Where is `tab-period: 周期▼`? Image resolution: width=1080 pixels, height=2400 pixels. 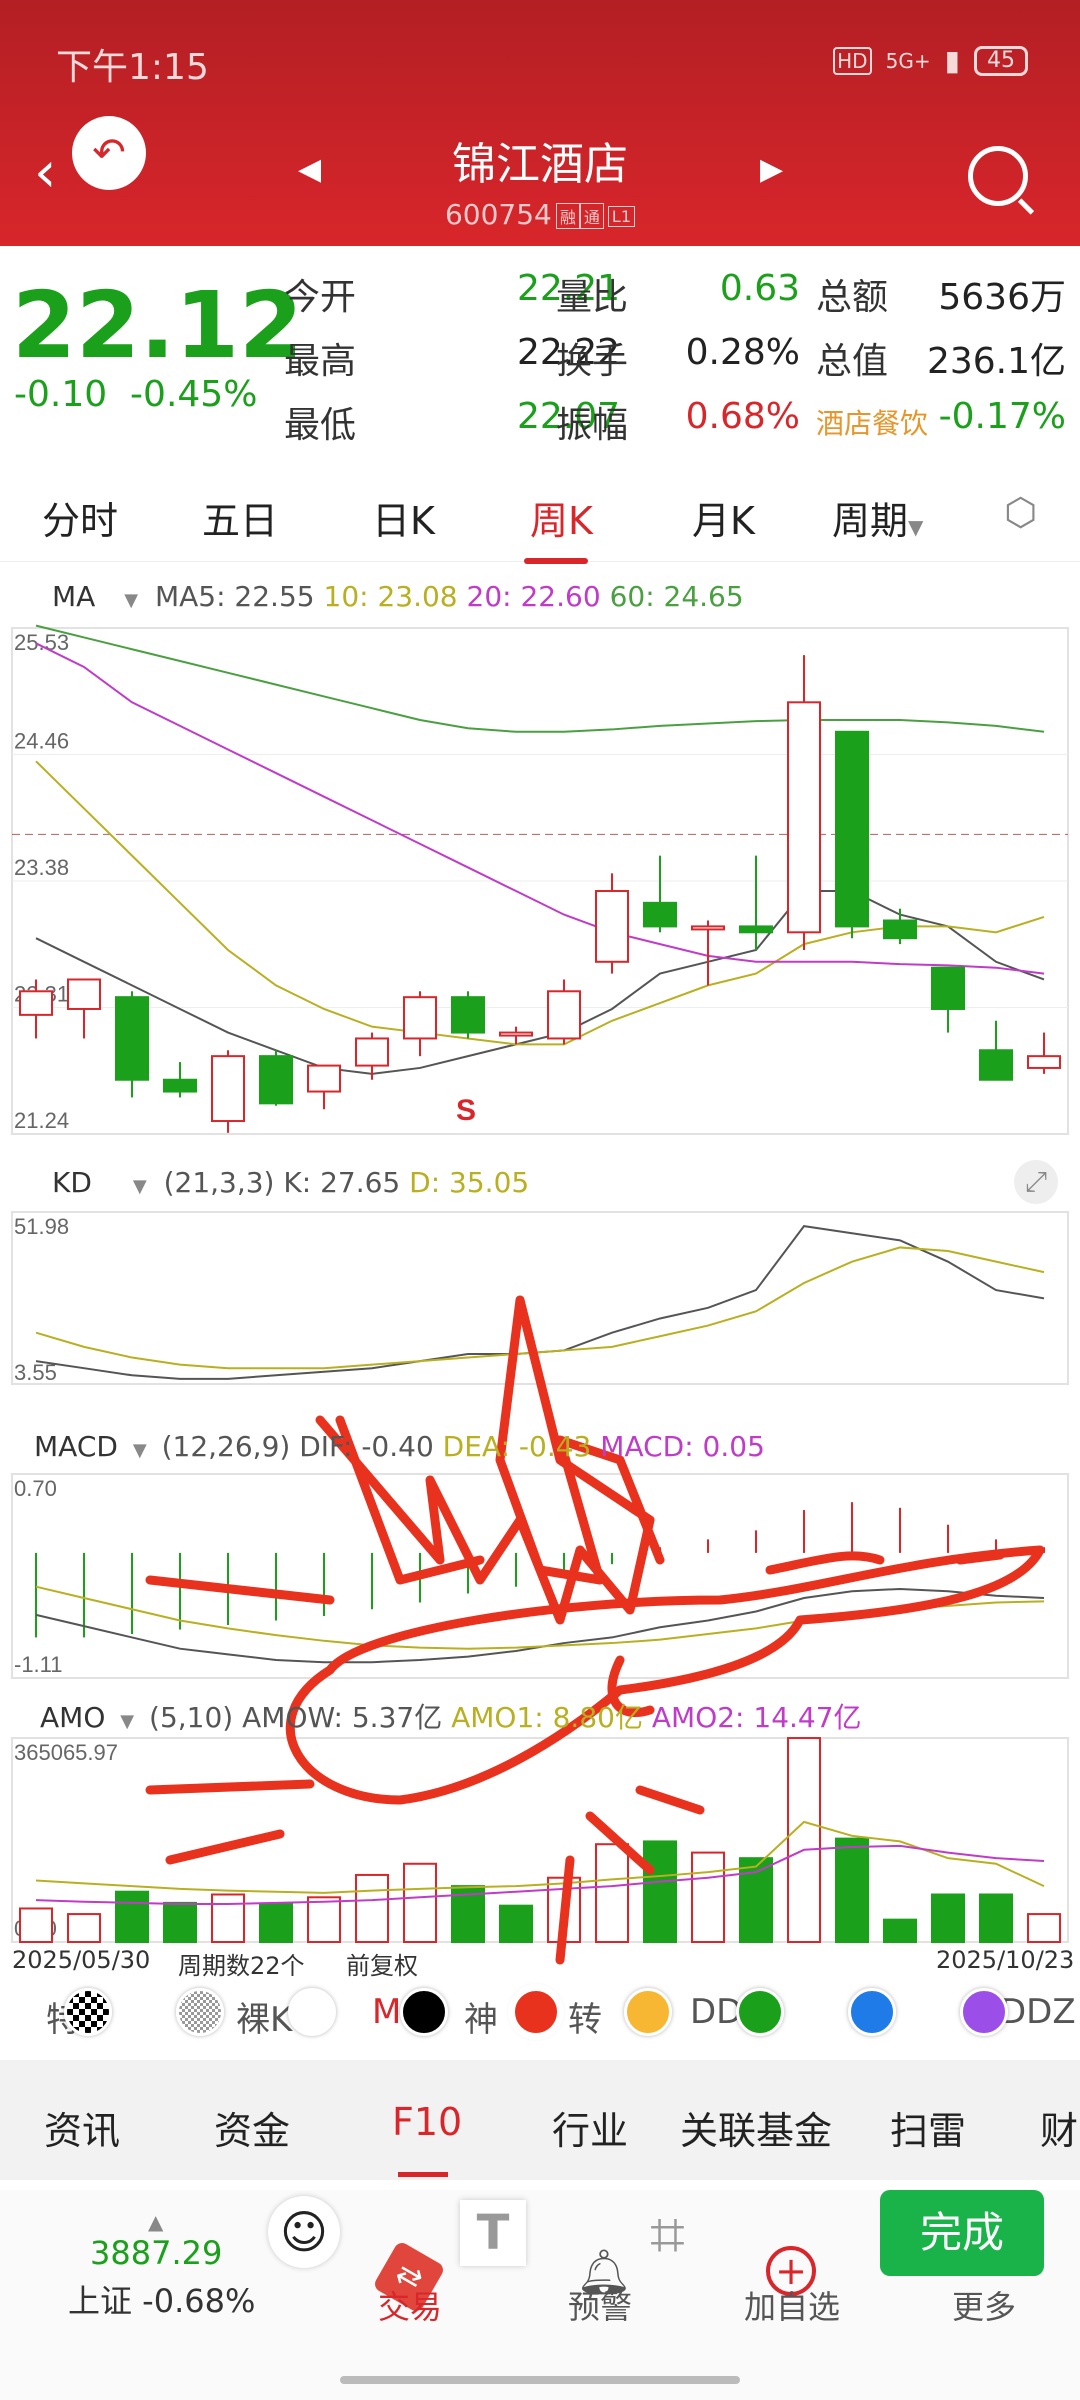
tab-period: 周期▼ is located at coordinates (877, 517).